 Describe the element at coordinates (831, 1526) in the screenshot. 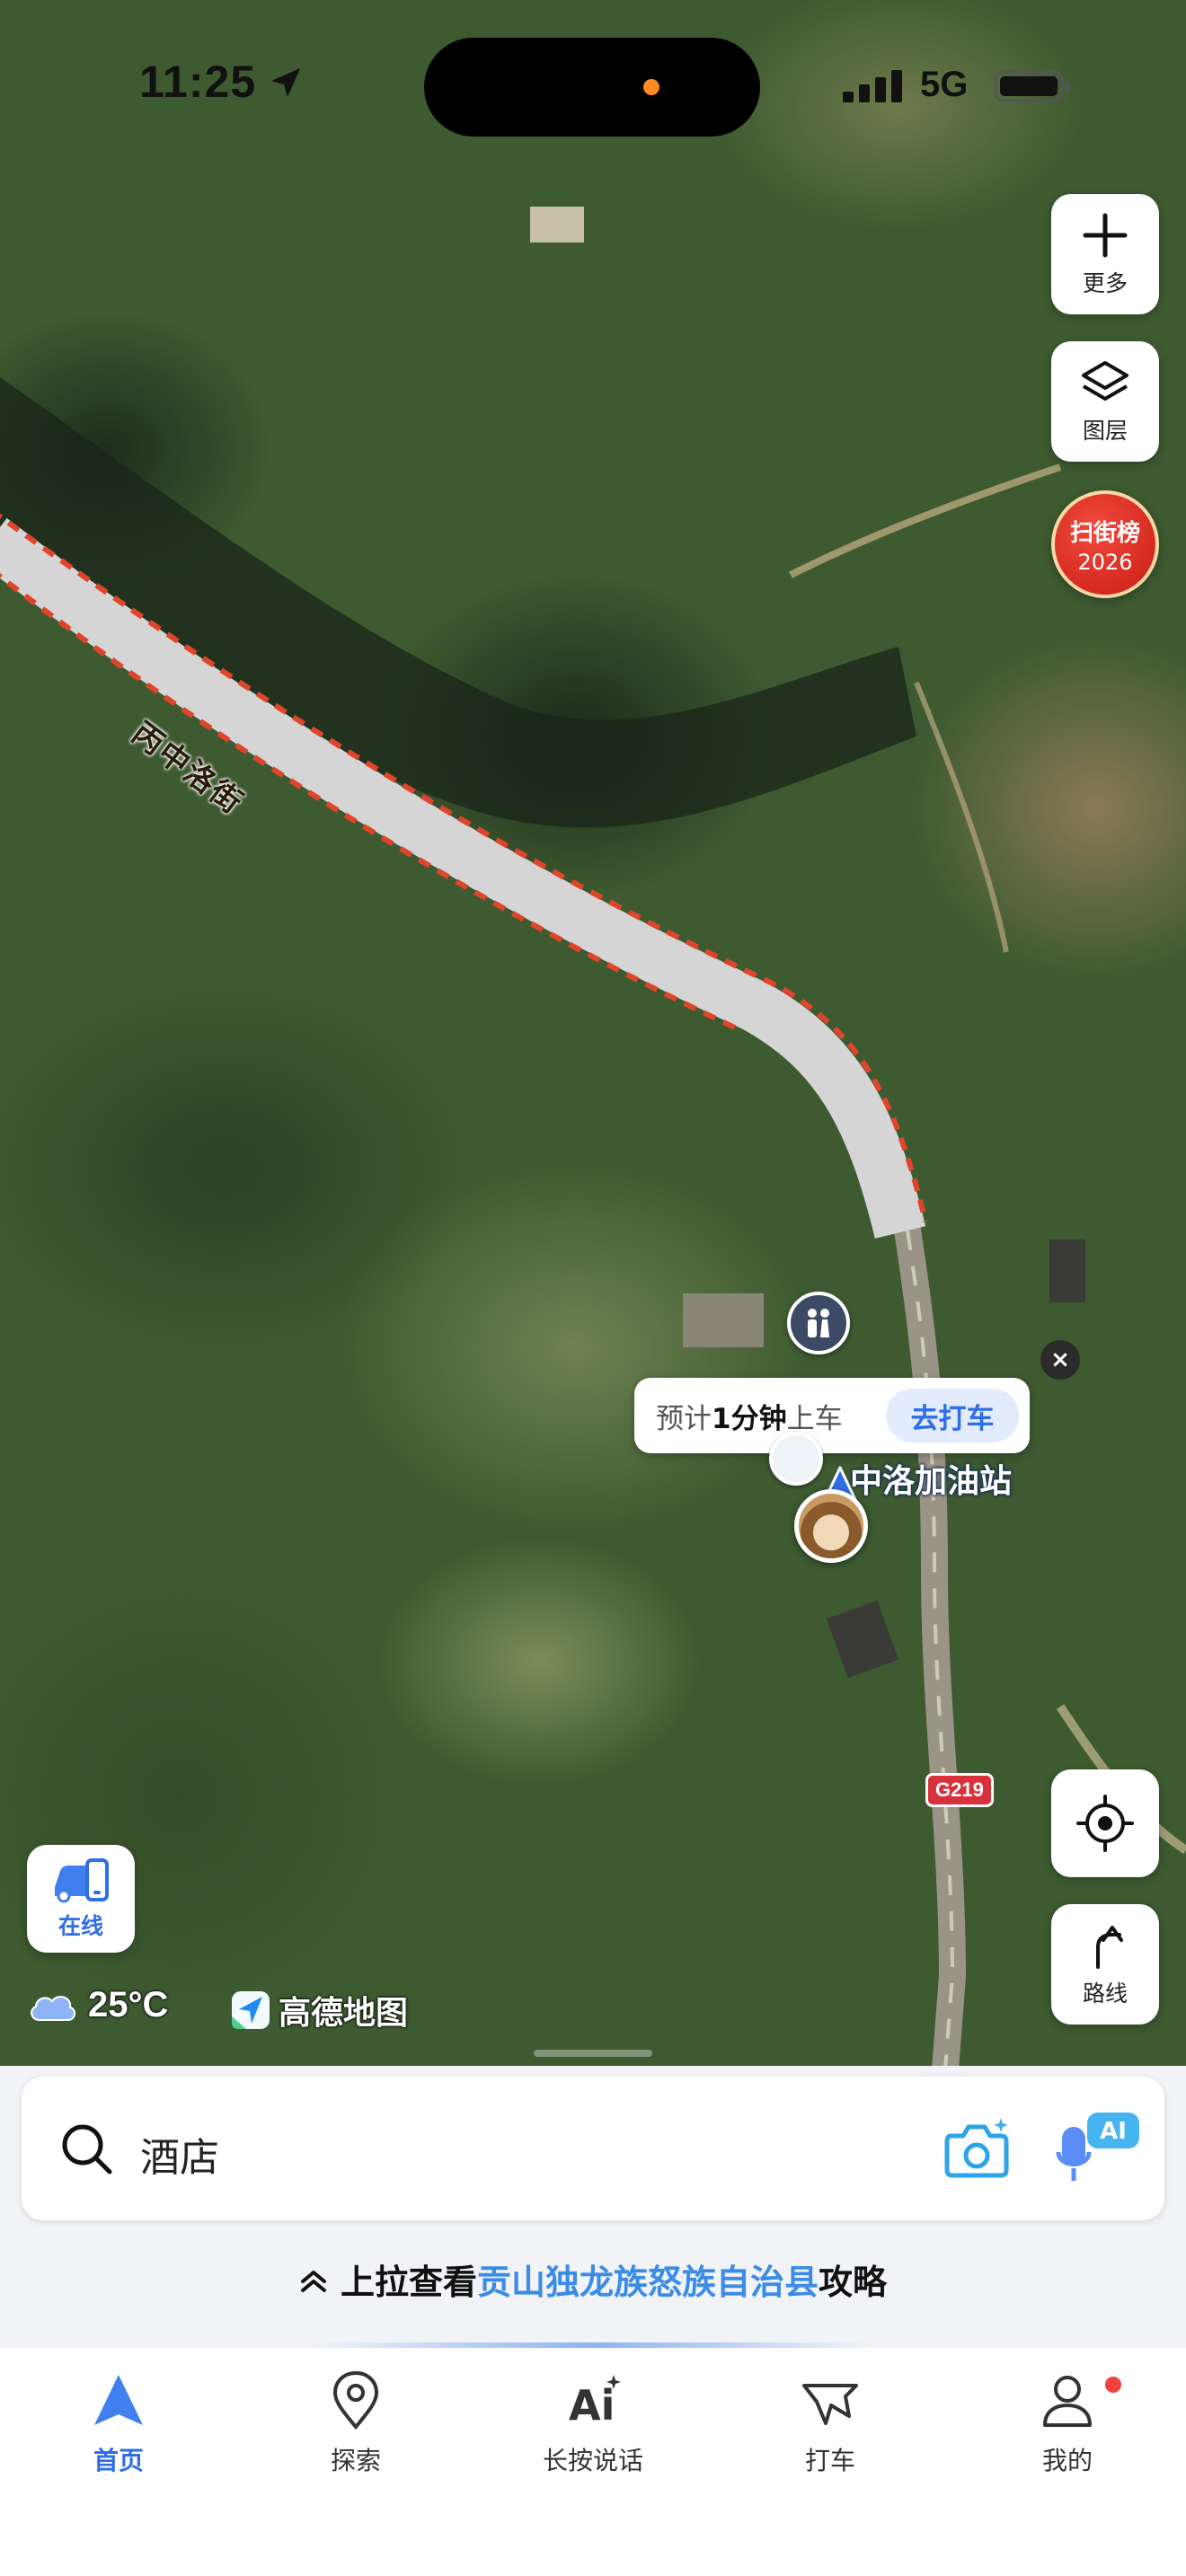

I see `user-location-avatar` at that location.